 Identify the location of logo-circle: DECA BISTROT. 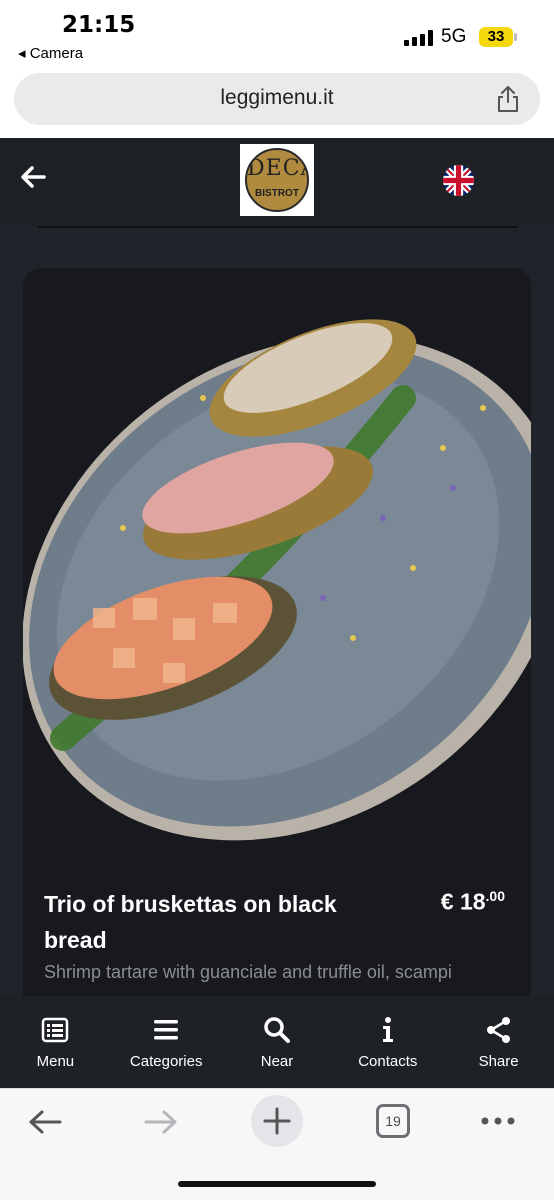
(277, 180).